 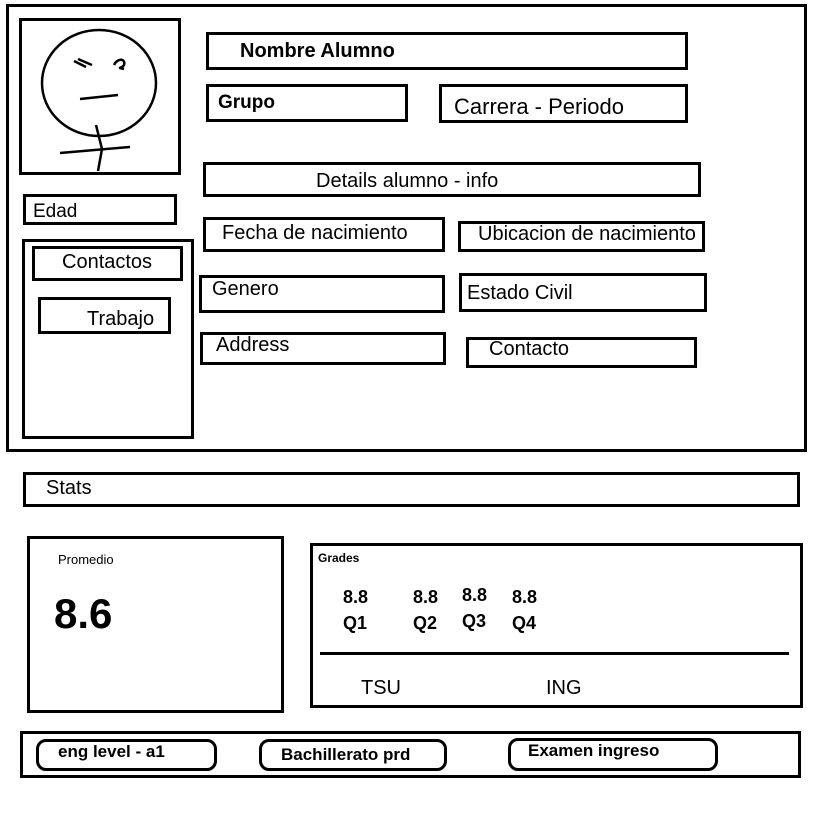 I want to click on details-header-label: Details alumno - info, so click(x=407, y=181).